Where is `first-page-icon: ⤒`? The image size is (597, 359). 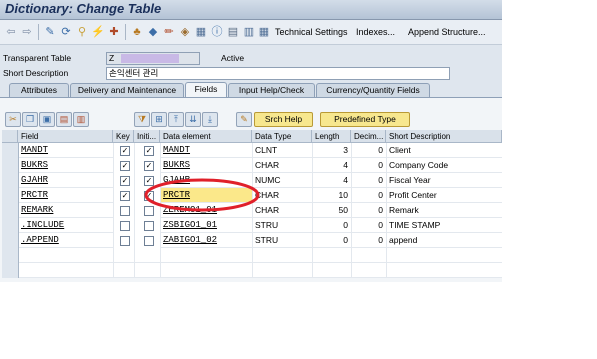 first-page-icon: ⤒ is located at coordinates (176, 119).